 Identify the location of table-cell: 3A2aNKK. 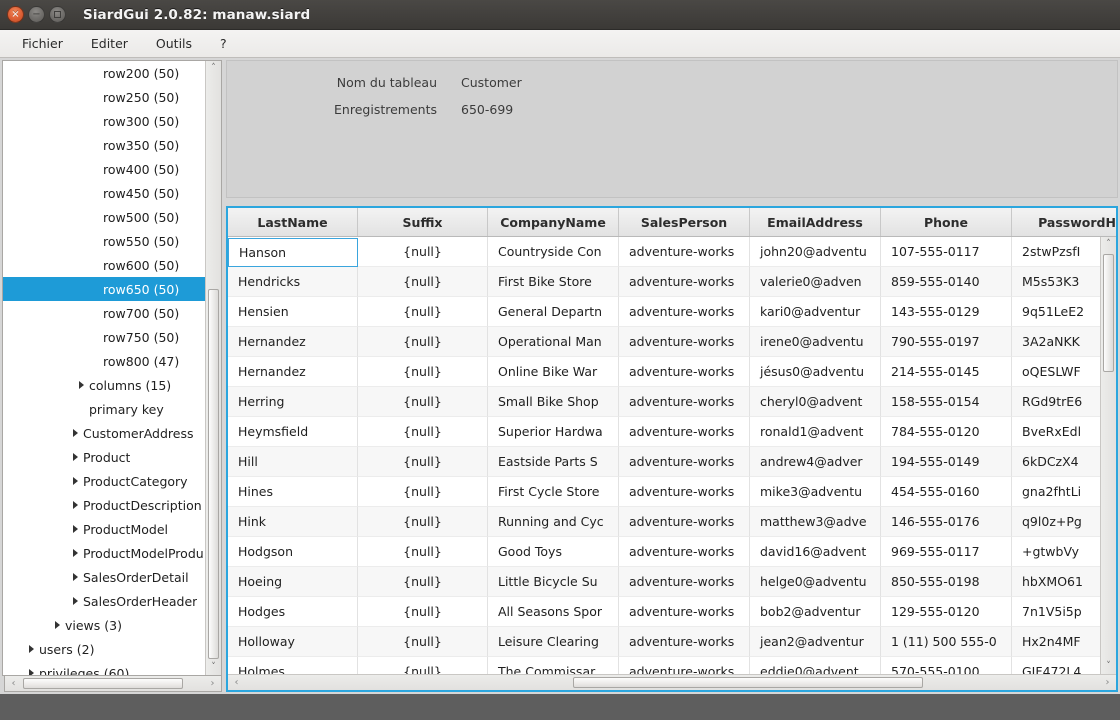
(1056, 342).